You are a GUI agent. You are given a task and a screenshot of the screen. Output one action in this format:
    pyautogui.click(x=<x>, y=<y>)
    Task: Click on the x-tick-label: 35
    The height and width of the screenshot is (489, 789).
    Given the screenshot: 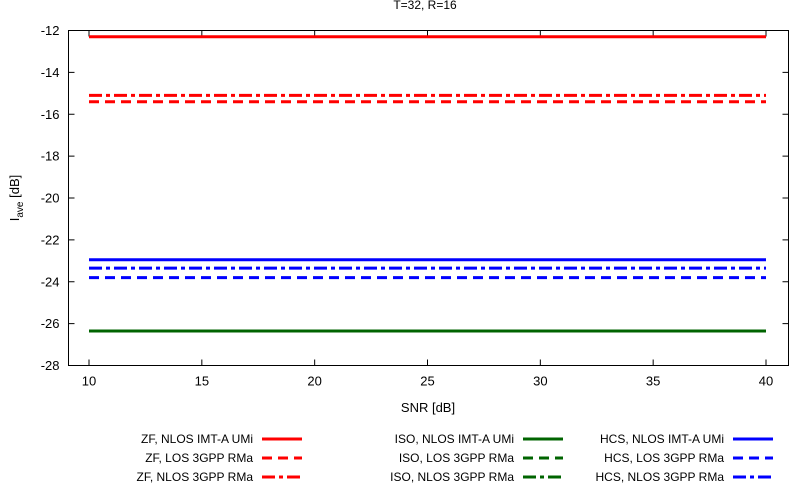 What is the action you would take?
    pyautogui.click(x=653, y=381)
    